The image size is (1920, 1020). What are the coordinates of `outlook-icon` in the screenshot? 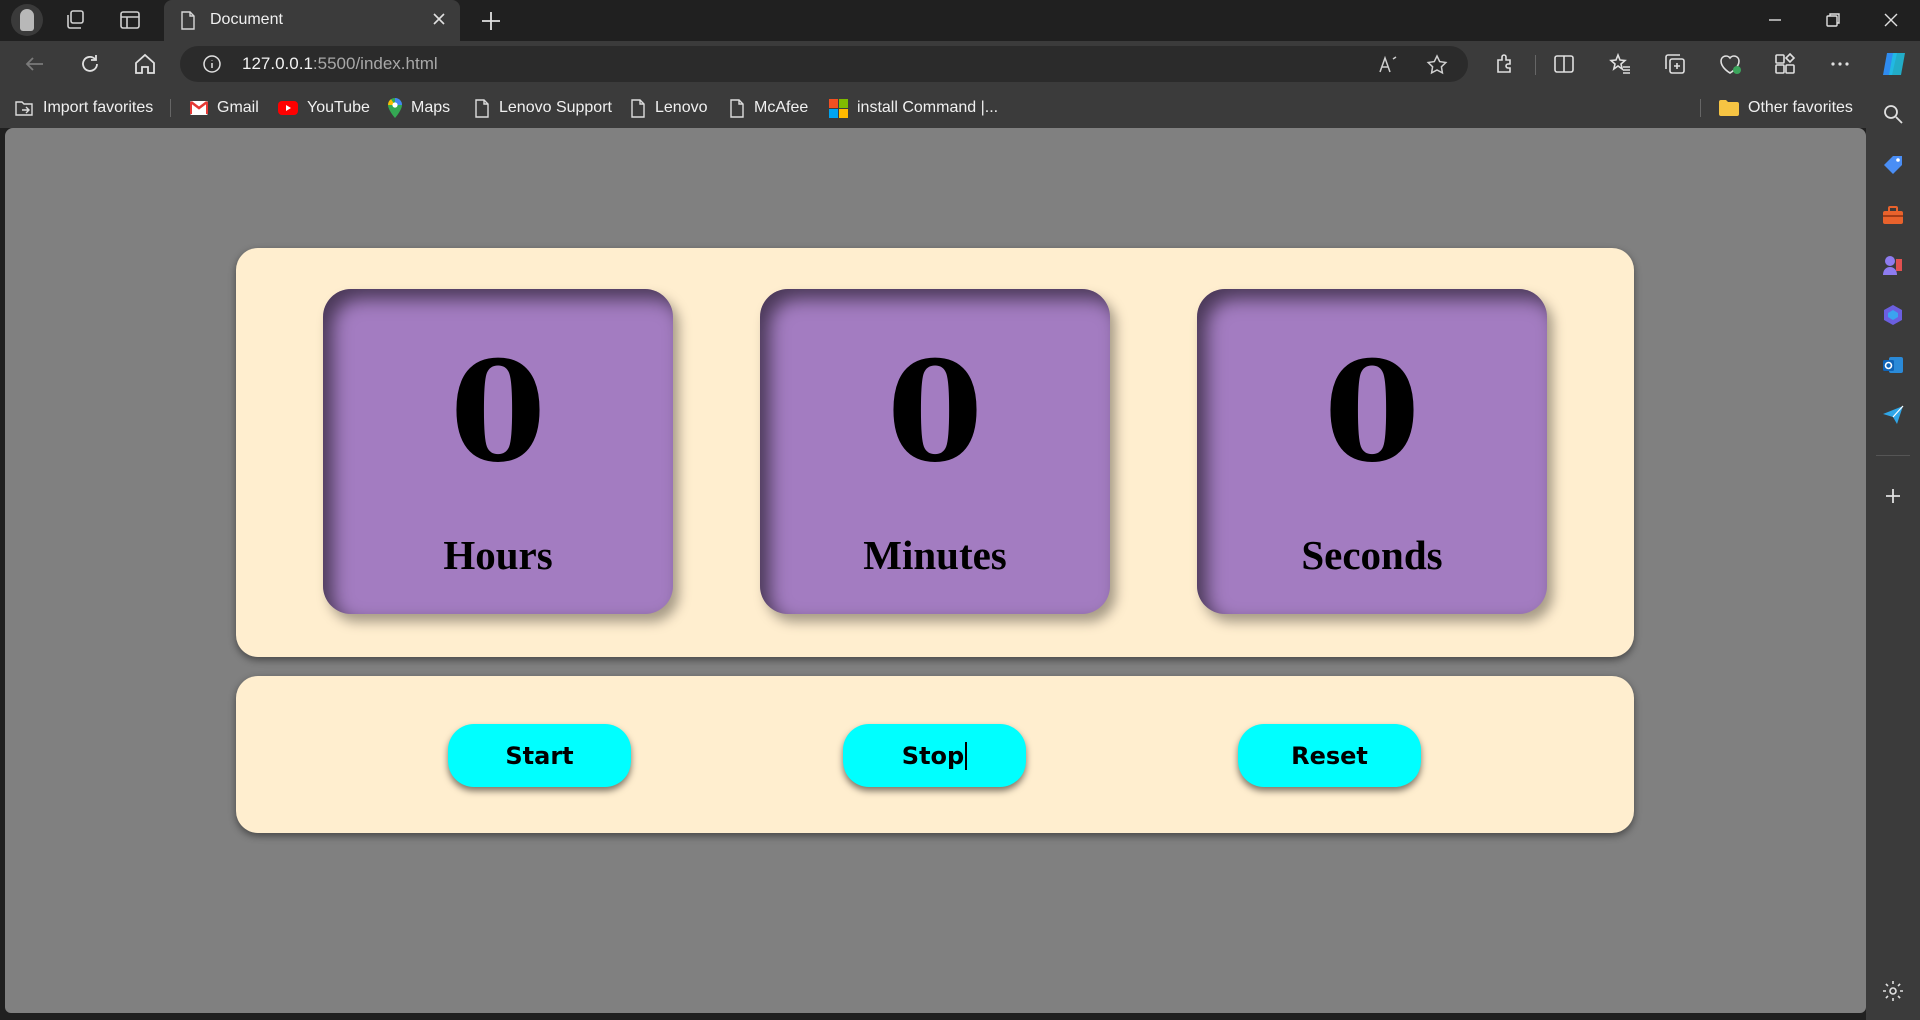 It's located at (1893, 365).